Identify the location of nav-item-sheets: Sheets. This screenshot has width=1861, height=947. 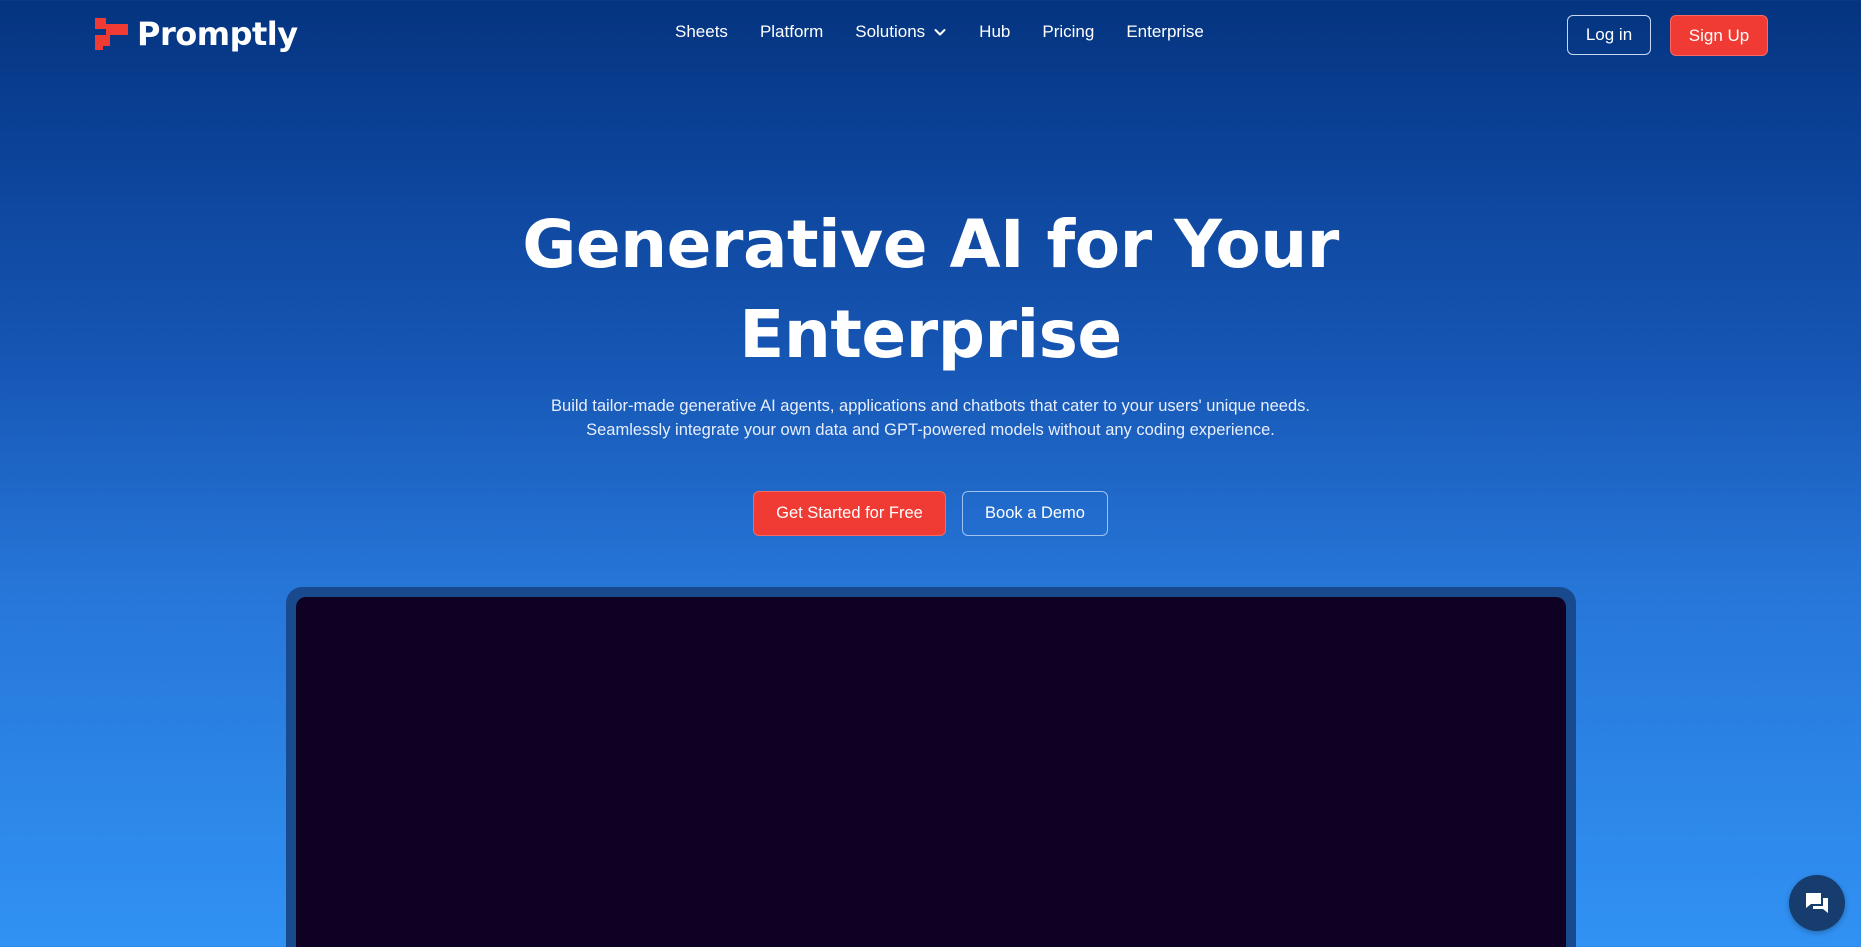
(701, 32).